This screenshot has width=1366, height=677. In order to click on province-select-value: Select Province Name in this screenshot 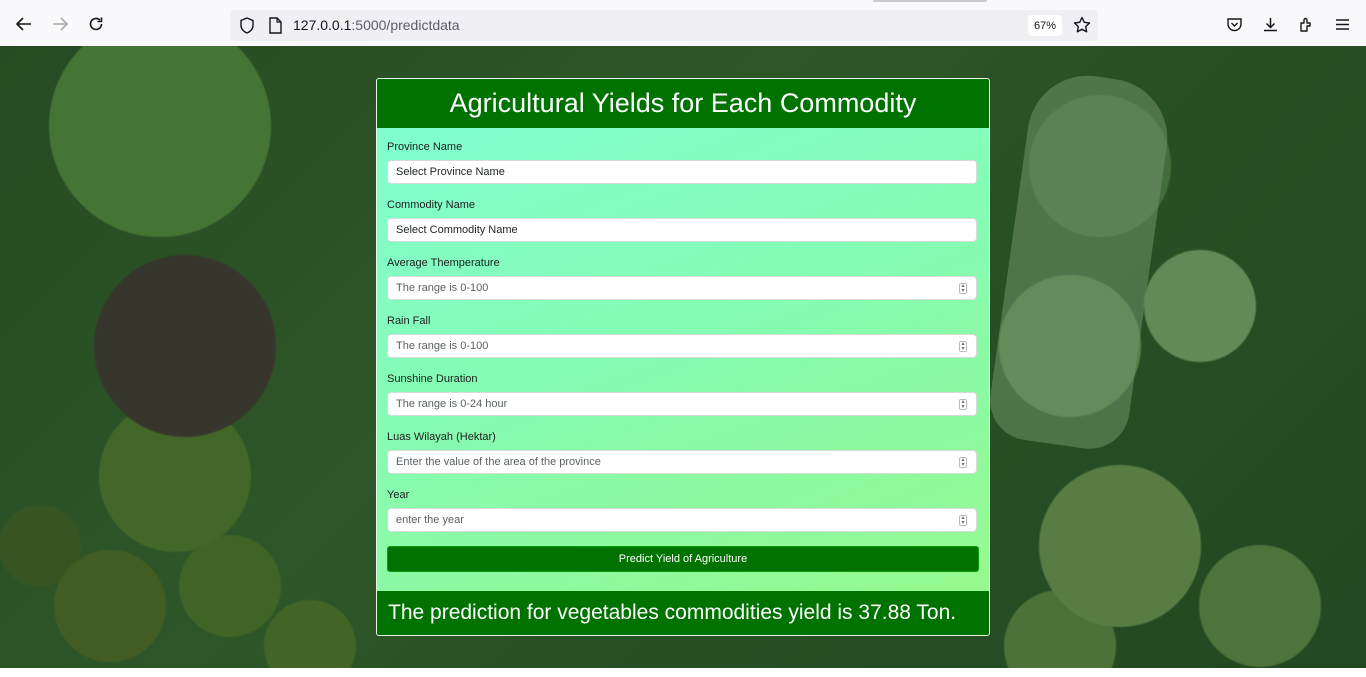, I will do `click(450, 172)`.